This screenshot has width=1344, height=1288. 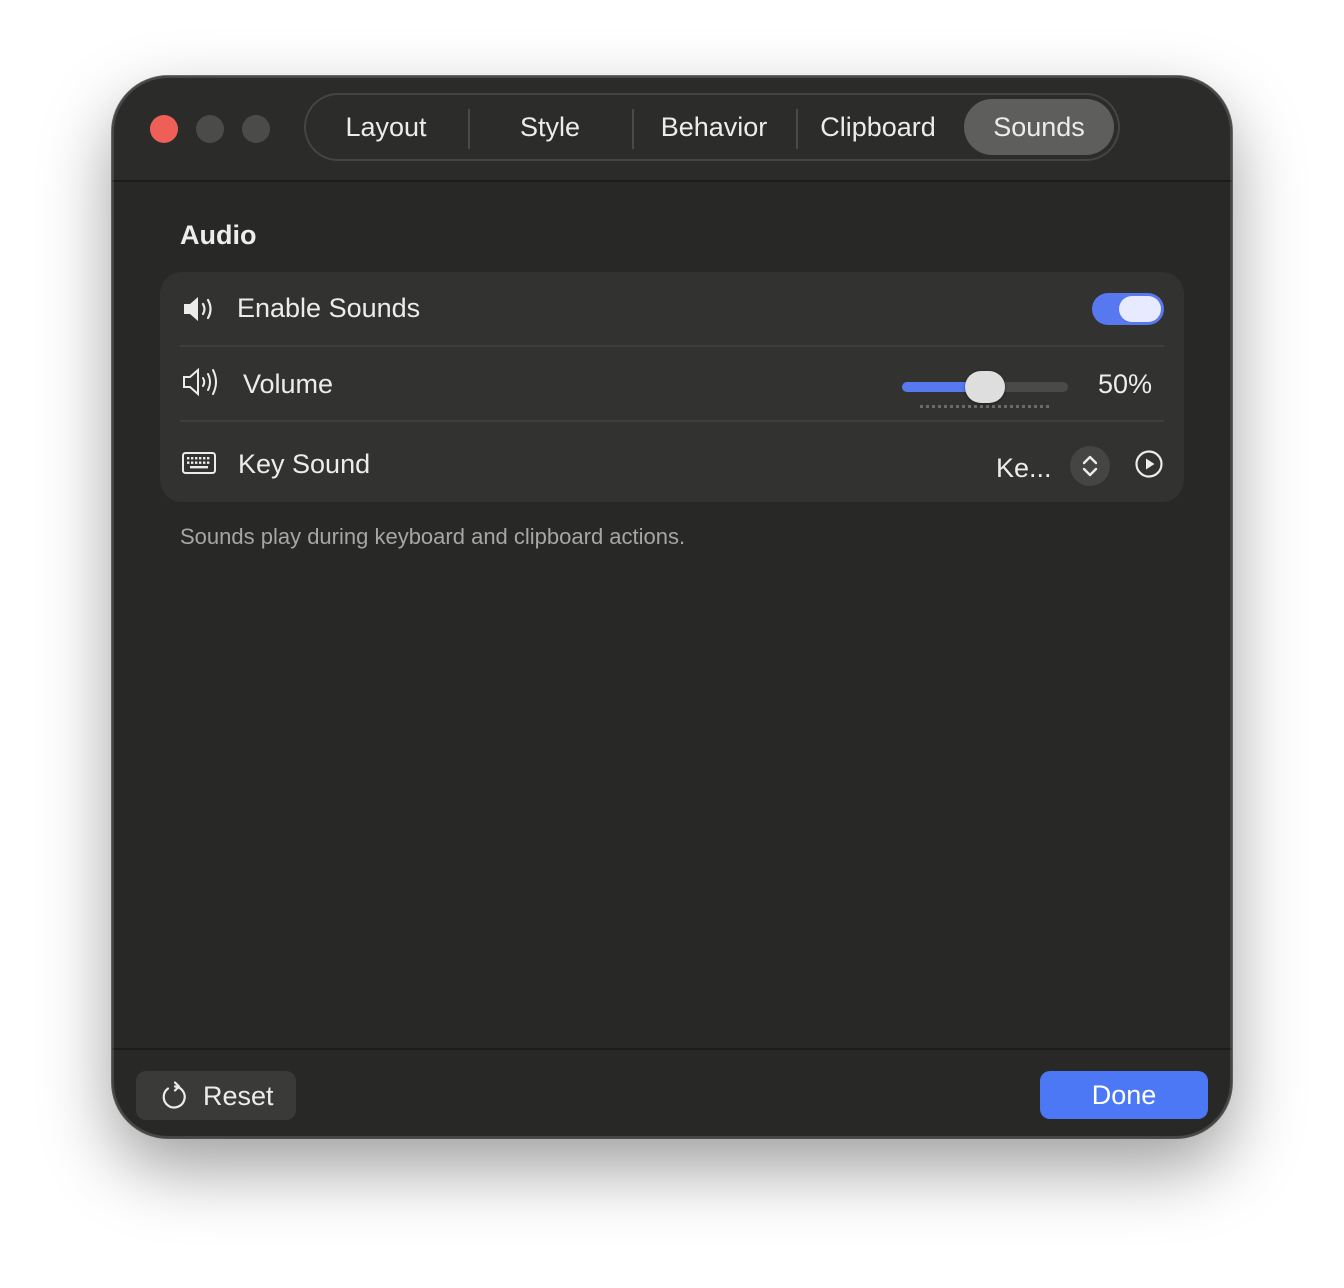 I want to click on enable-sounds-label: Enable Sounds, so click(x=329, y=308).